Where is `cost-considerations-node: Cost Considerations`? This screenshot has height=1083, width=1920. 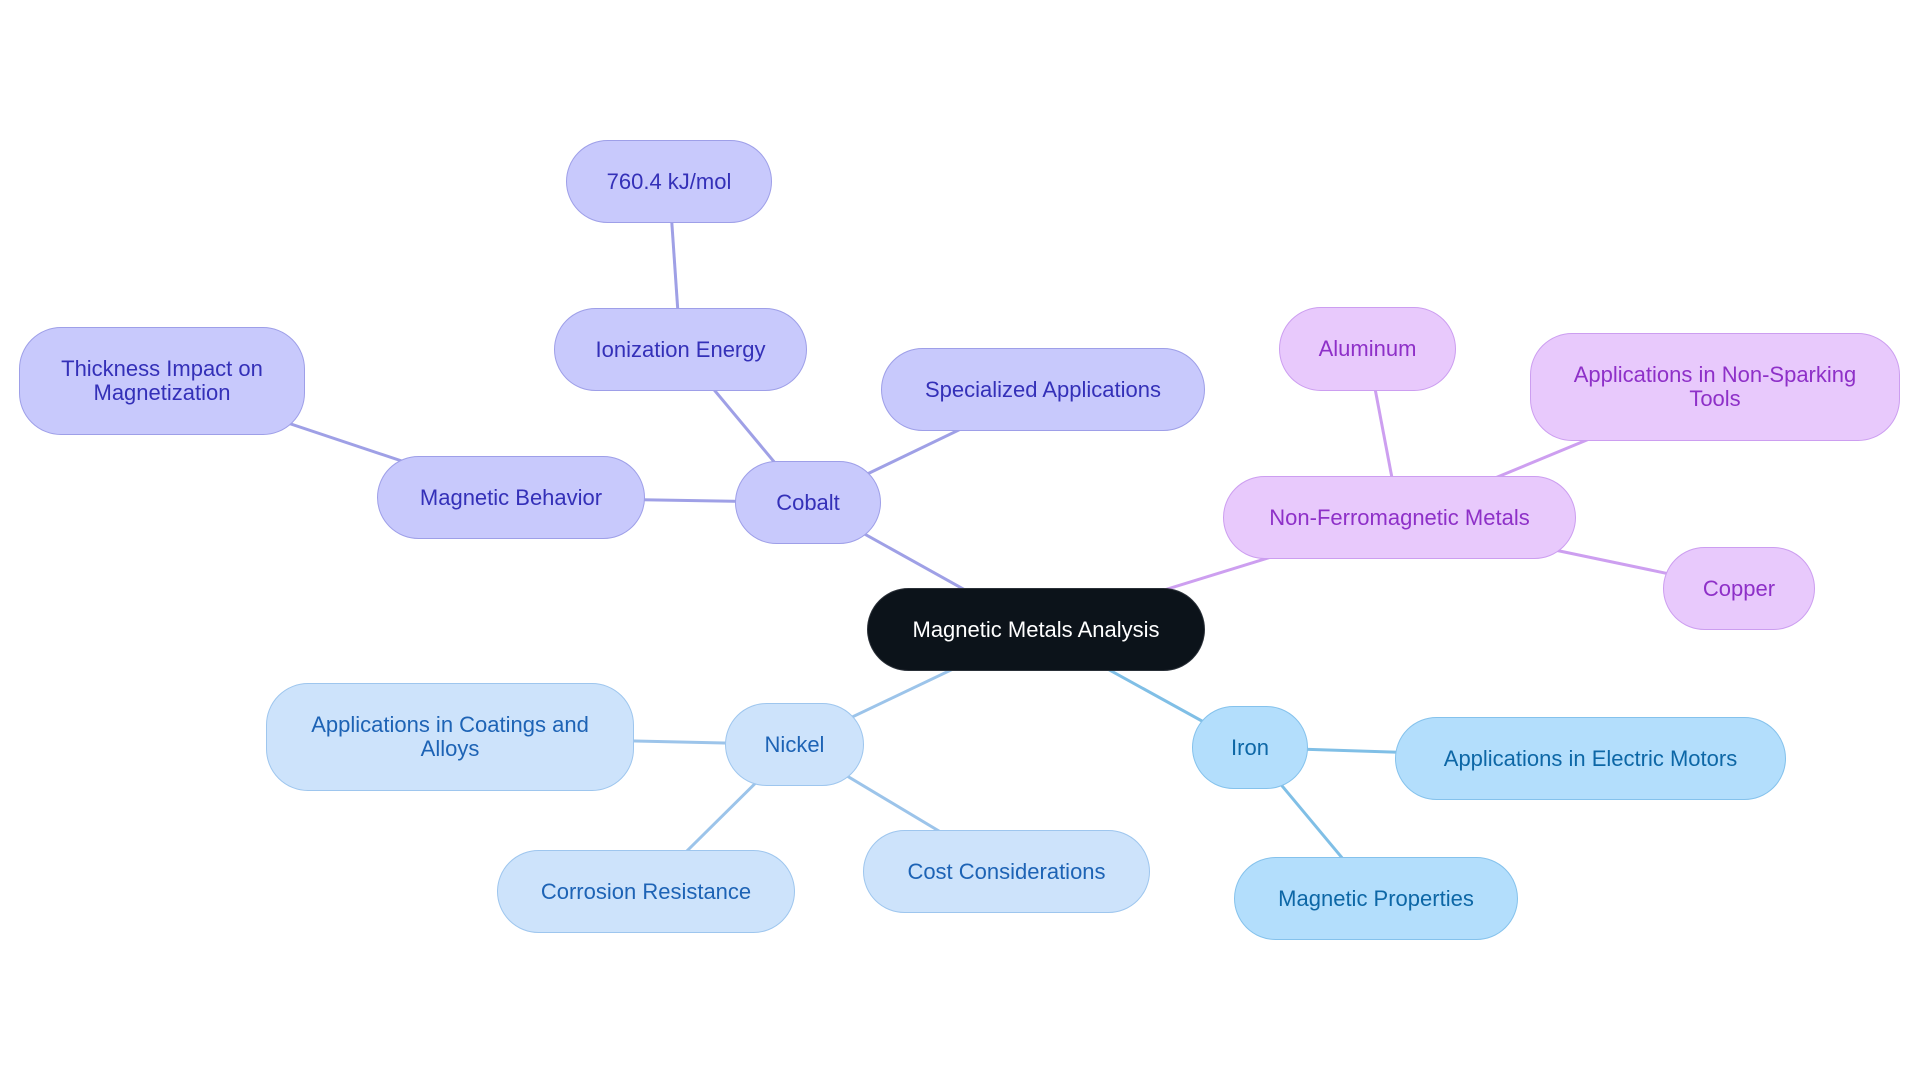
cost-considerations-node: Cost Considerations is located at coordinates (1006, 871).